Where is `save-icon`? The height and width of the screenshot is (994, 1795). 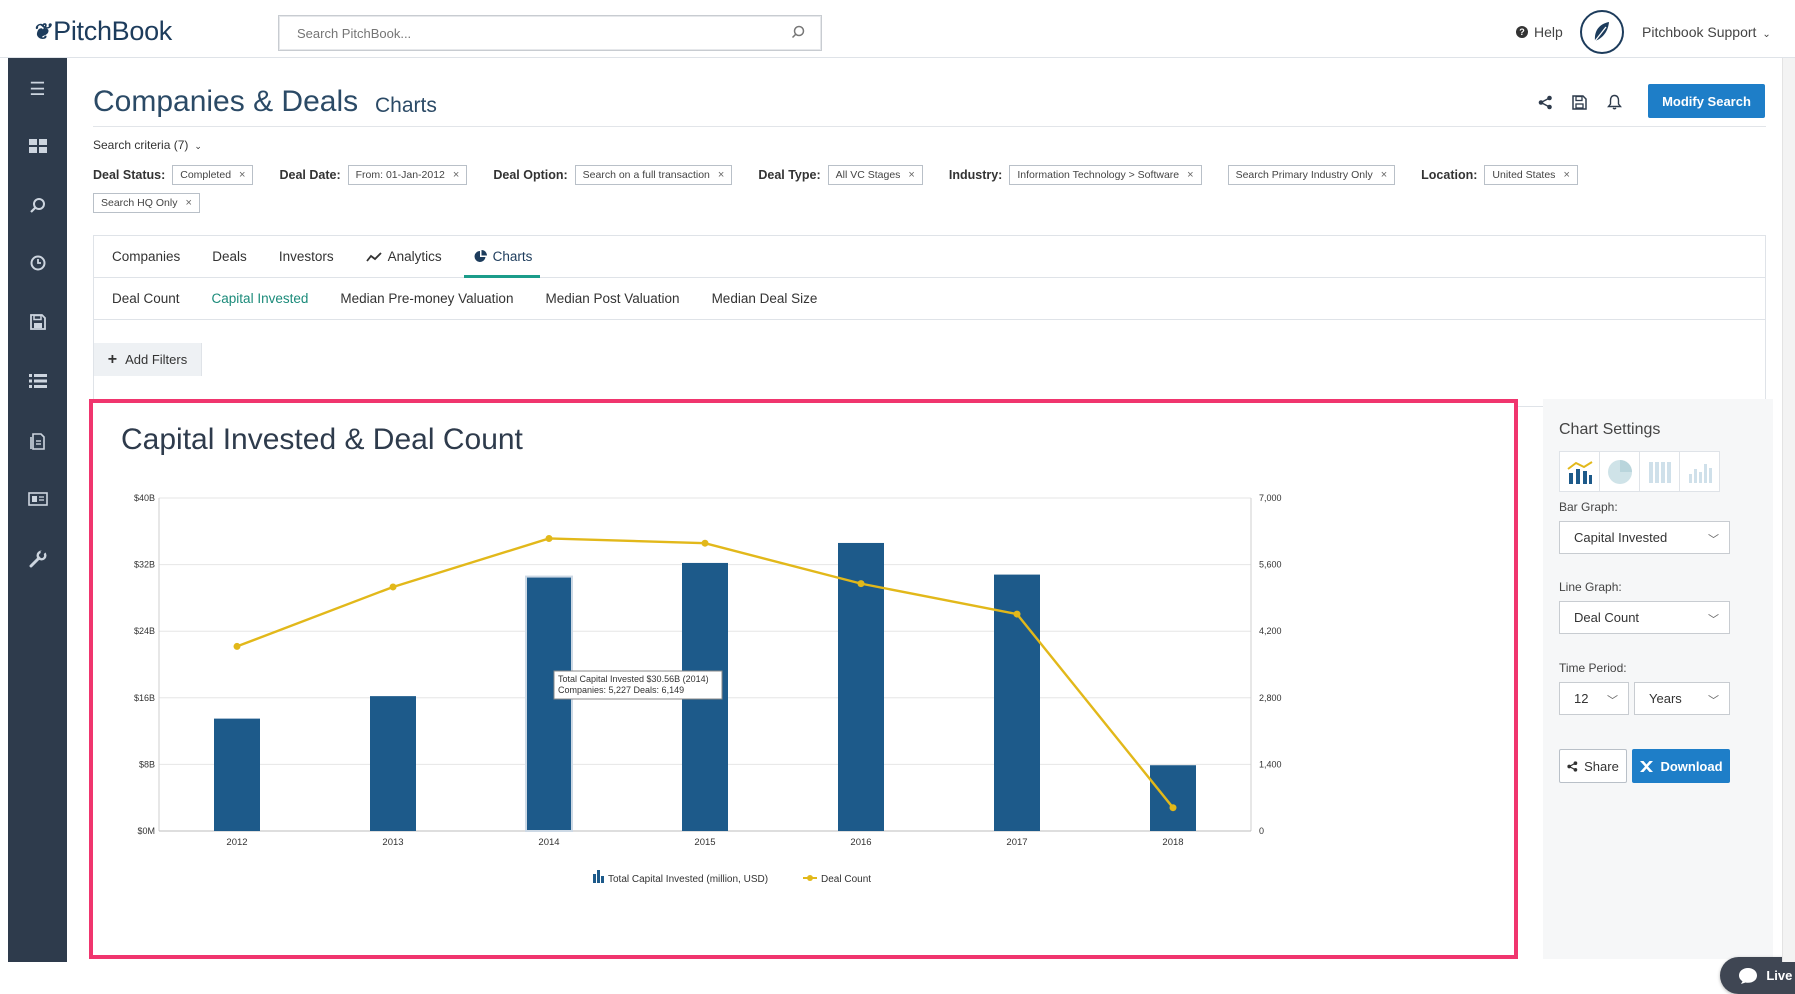
save-icon is located at coordinates (1579, 102).